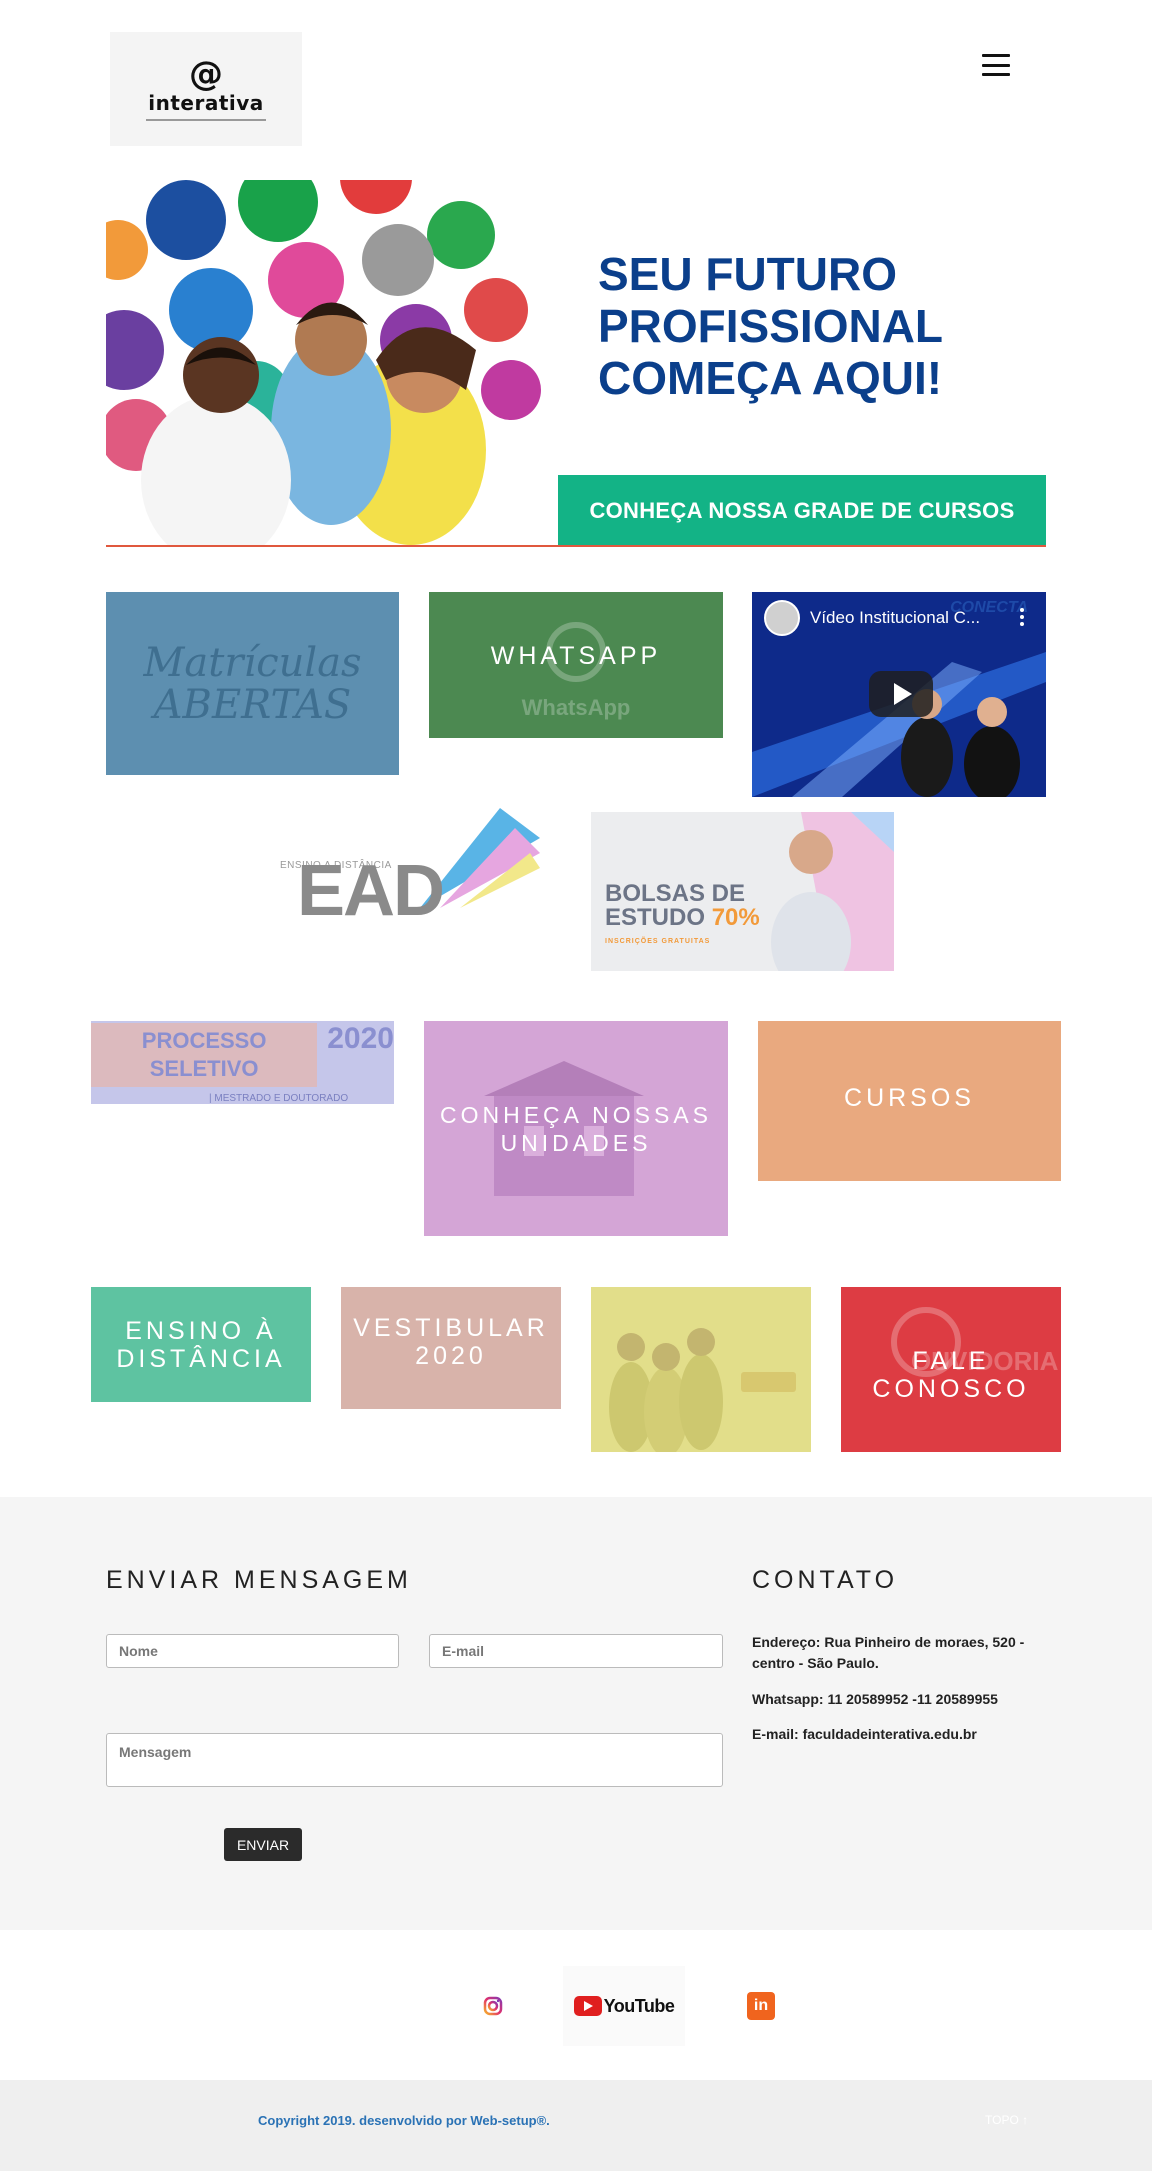 The height and width of the screenshot is (2171, 1152). What do you see at coordinates (204, 1054) in the screenshot?
I see `processo-label: PROCESSO SELETIVO` at bounding box center [204, 1054].